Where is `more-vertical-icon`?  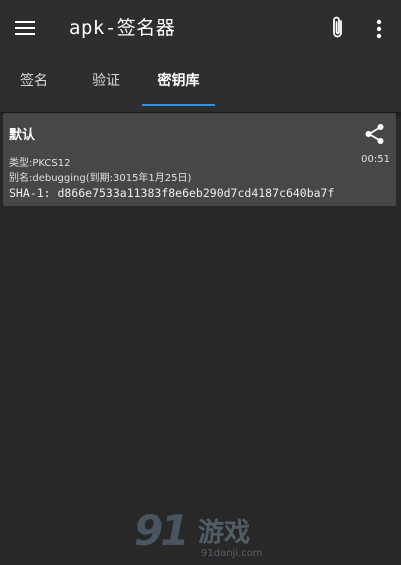
more-vertical-icon is located at coordinates (379, 29).